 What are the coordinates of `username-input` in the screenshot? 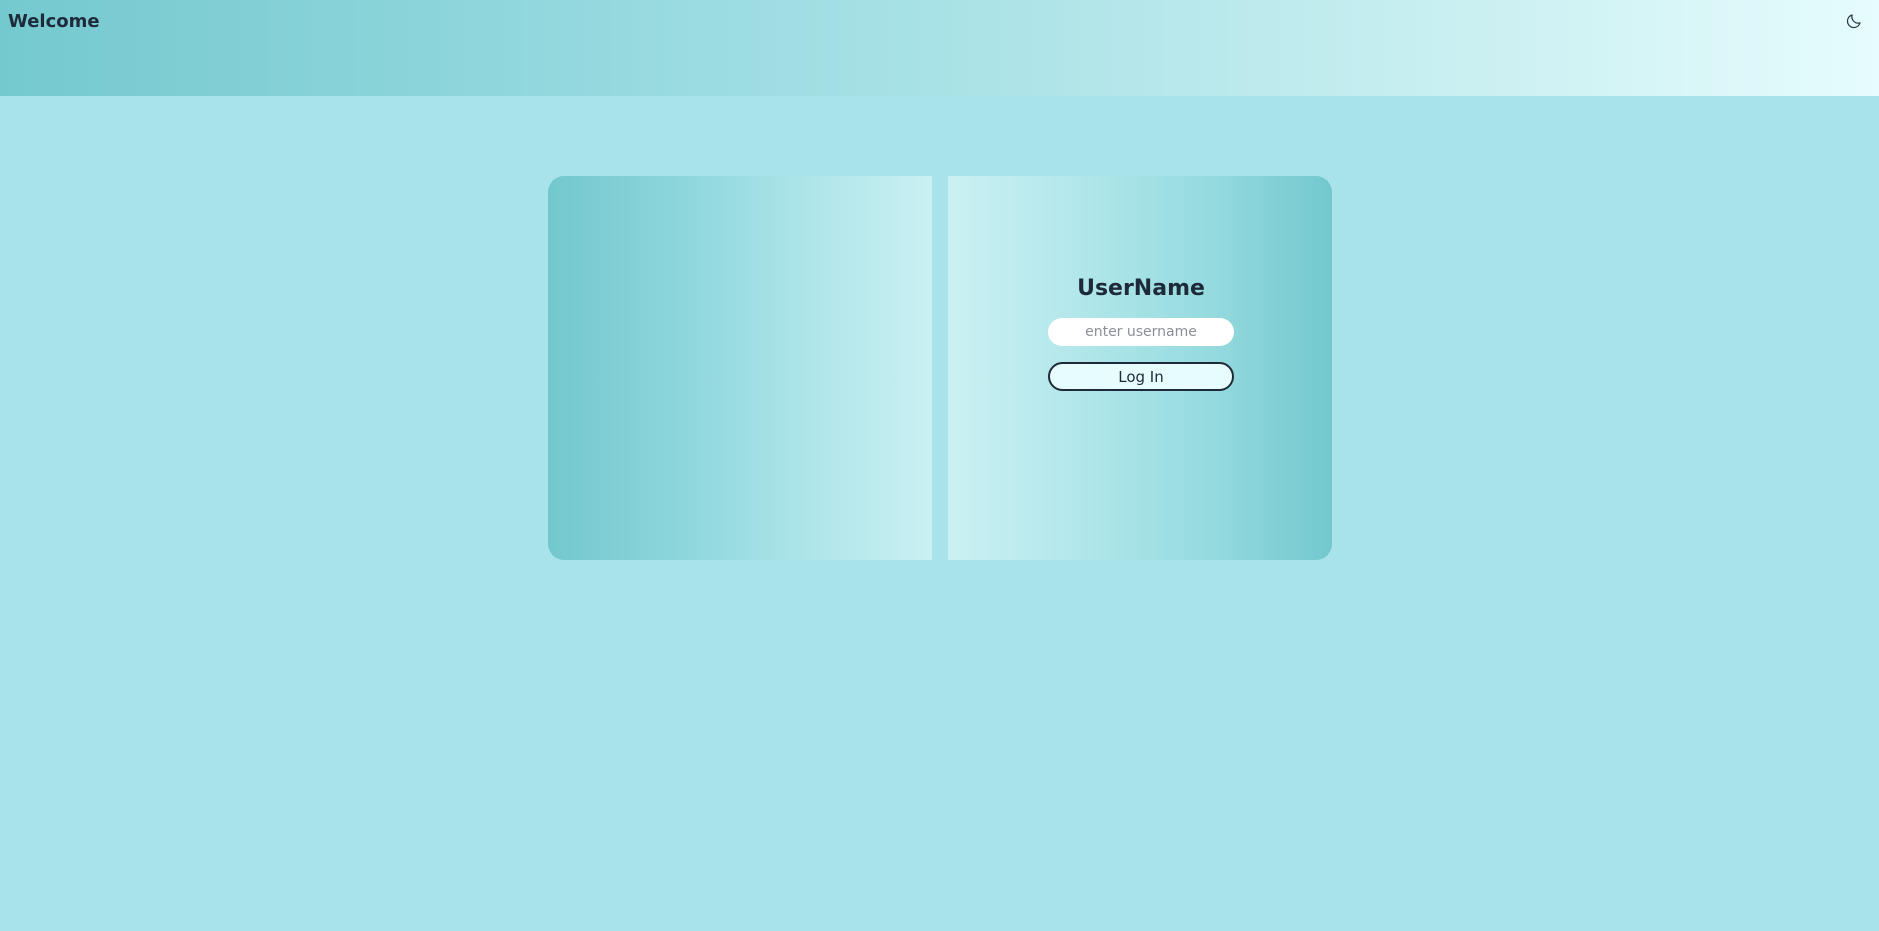 It's located at (1141, 332).